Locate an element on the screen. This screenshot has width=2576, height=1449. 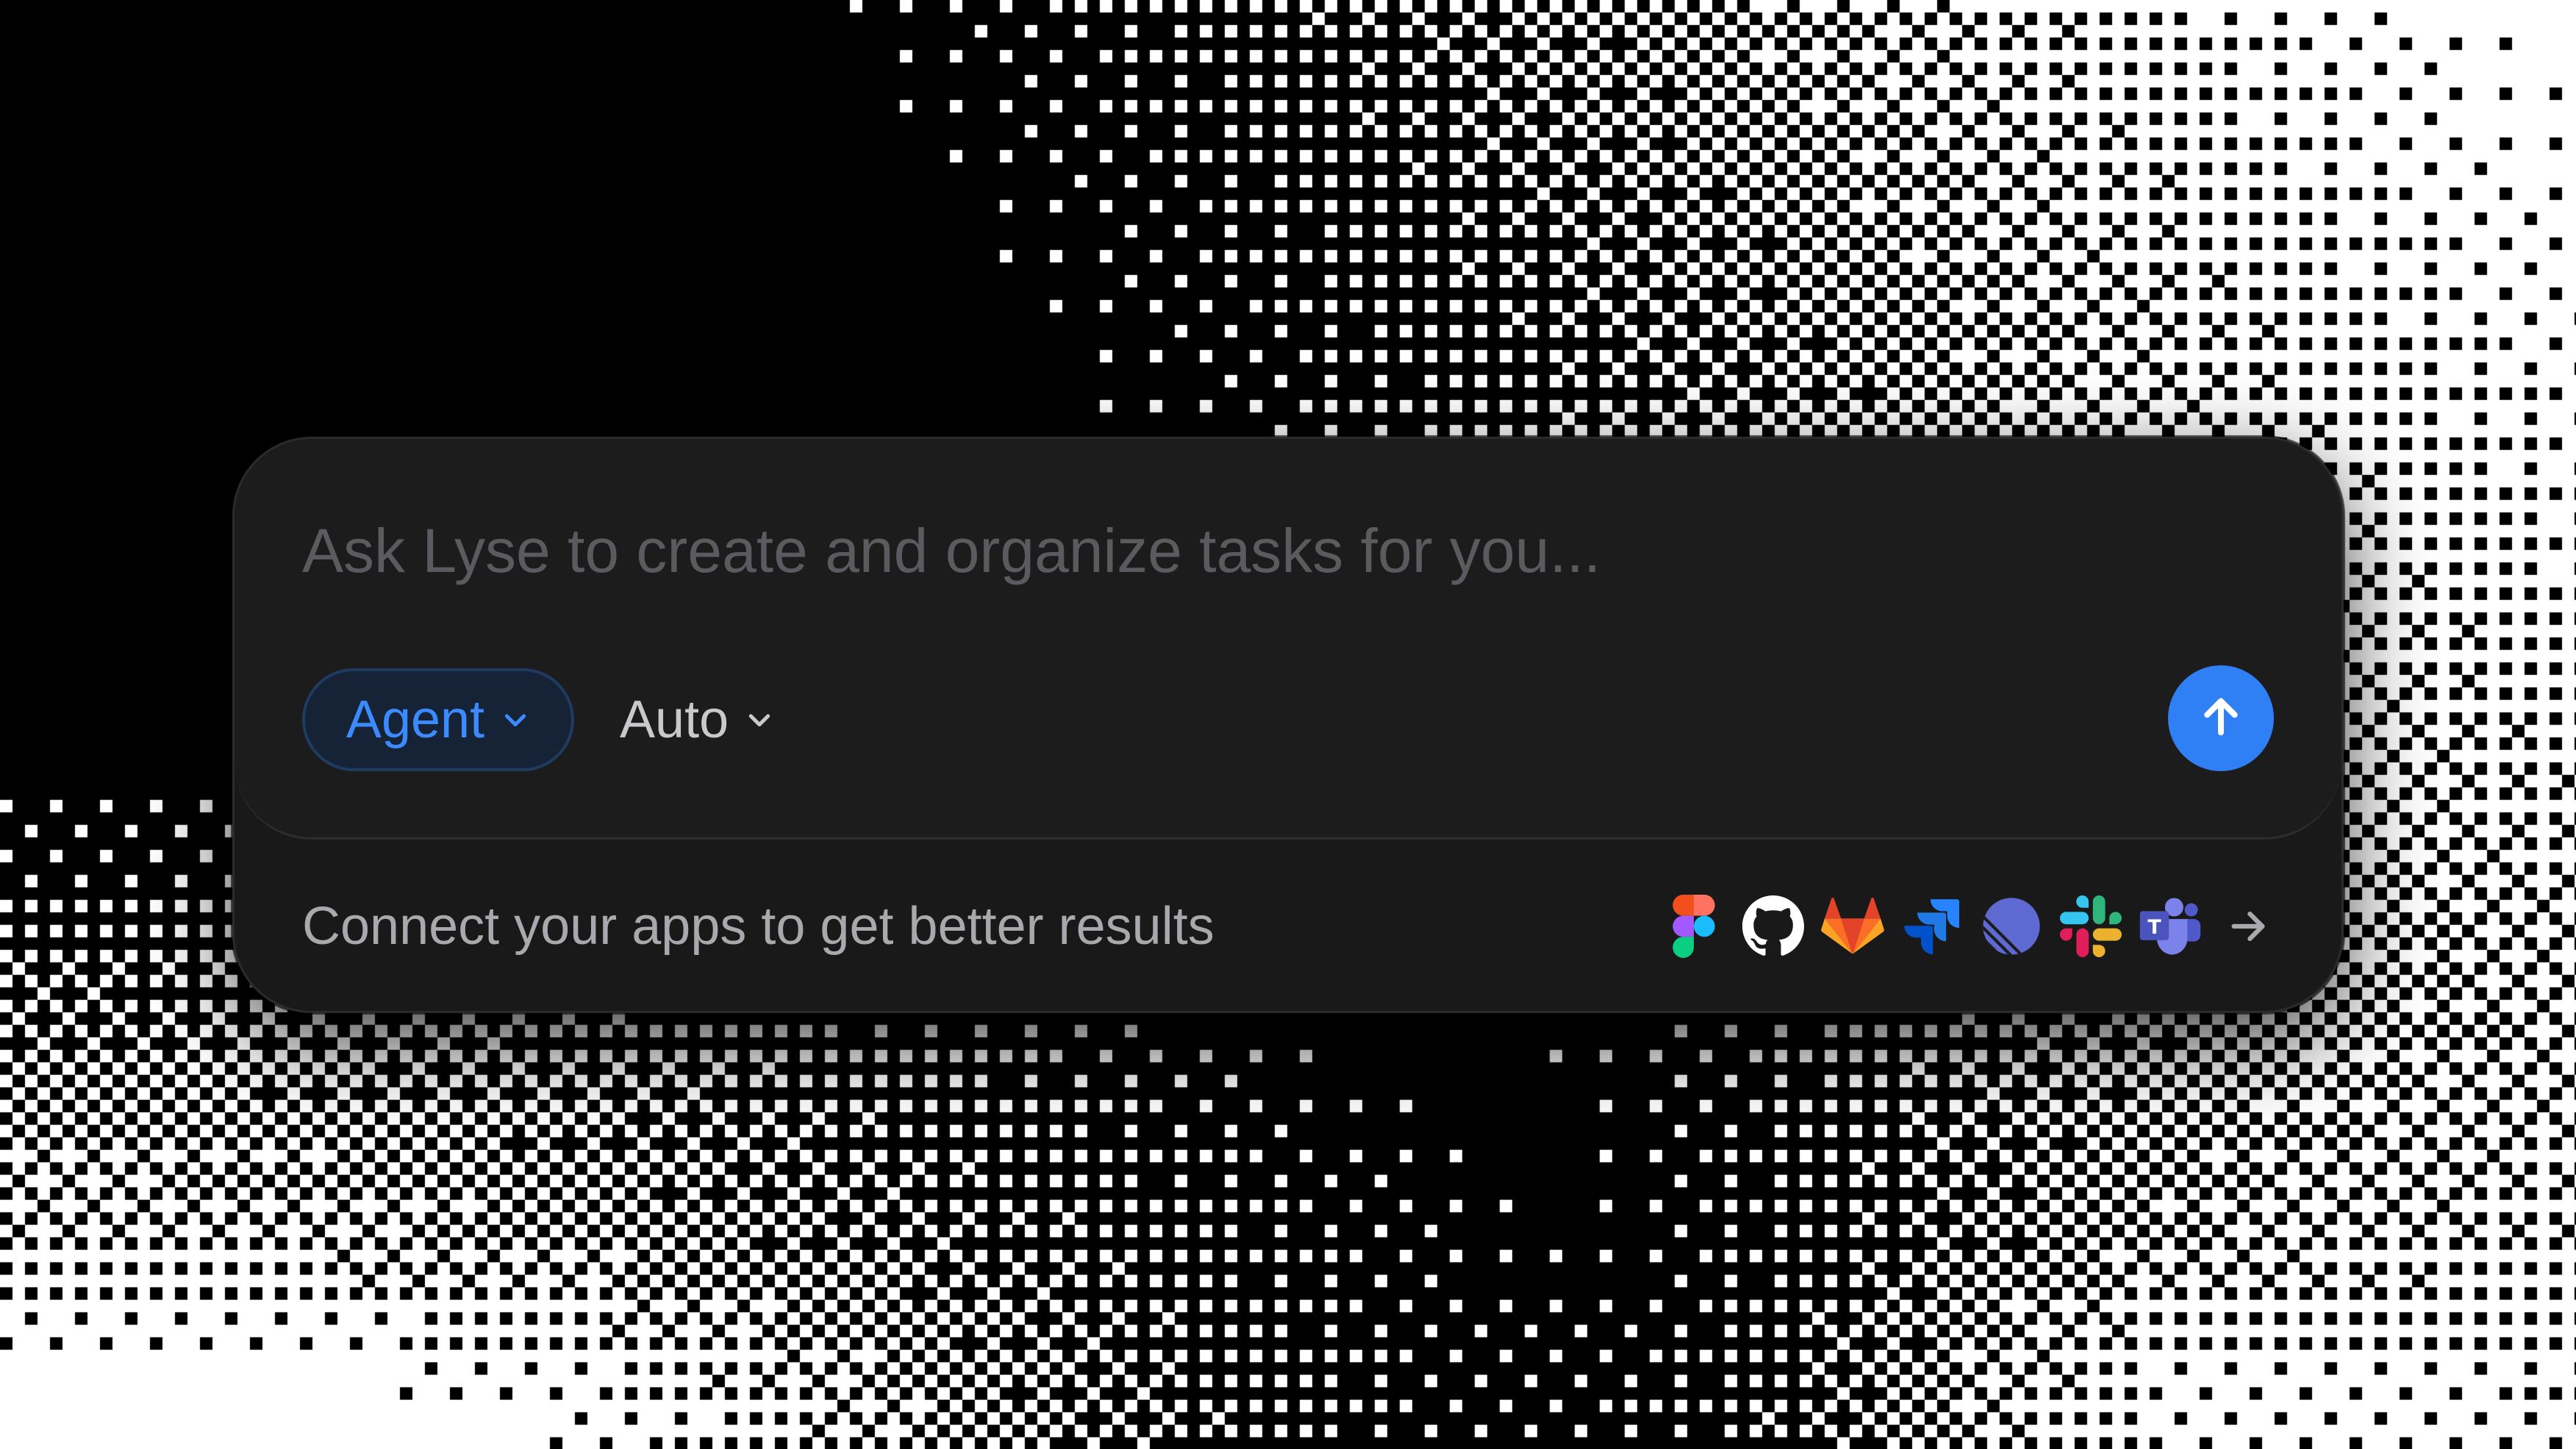
figma-icon is located at coordinates (1694, 926).